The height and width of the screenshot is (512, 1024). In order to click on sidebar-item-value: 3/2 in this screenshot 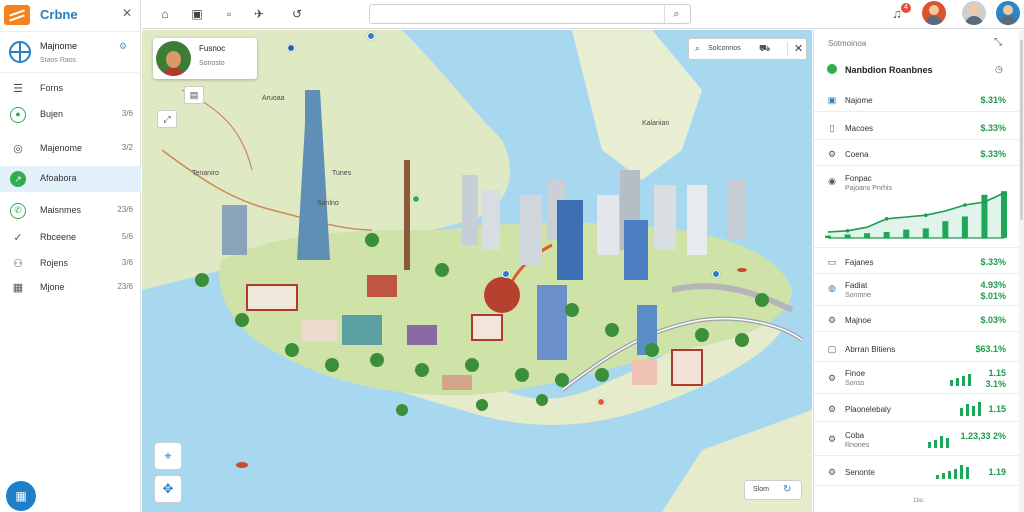, I will do `click(127, 147)`.